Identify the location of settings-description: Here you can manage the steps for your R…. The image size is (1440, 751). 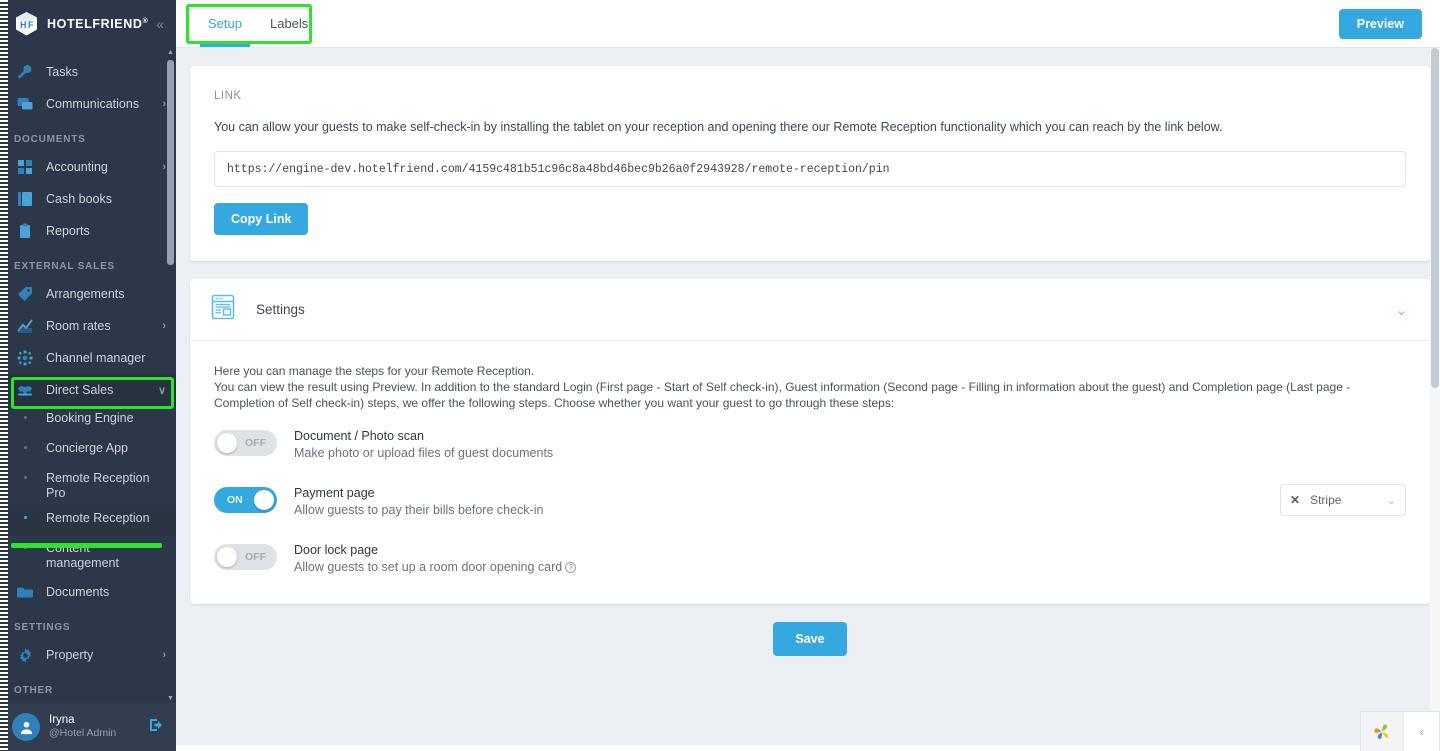
(810, 387).